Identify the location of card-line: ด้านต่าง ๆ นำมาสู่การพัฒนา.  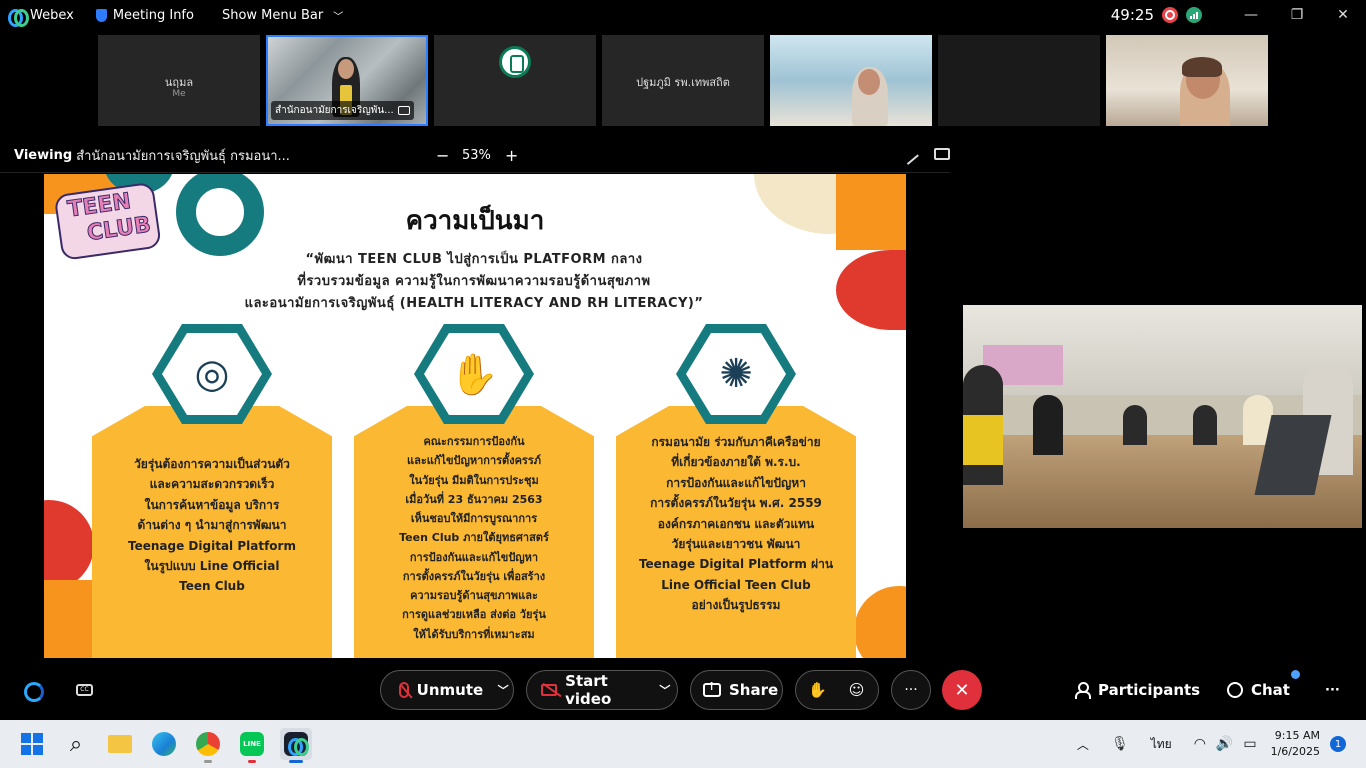
(212, 525).